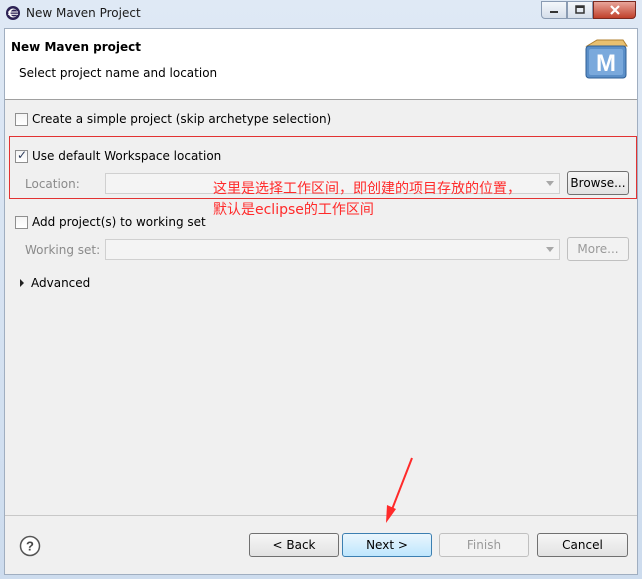 The image size is (642, 579). I want to click on maven-logo-icon: M, so click(606, 59).